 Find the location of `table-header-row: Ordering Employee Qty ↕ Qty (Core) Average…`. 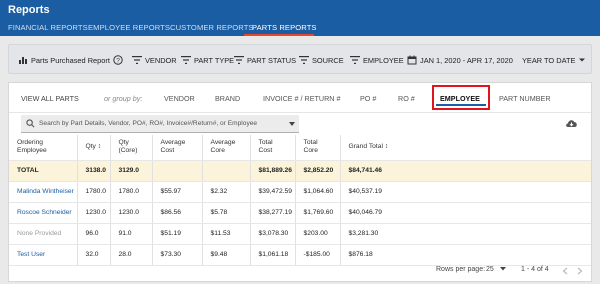

table-header-row: Ordering Employee Qty ↕ Qty (Core) Average… is located at coordinates (300, 148).